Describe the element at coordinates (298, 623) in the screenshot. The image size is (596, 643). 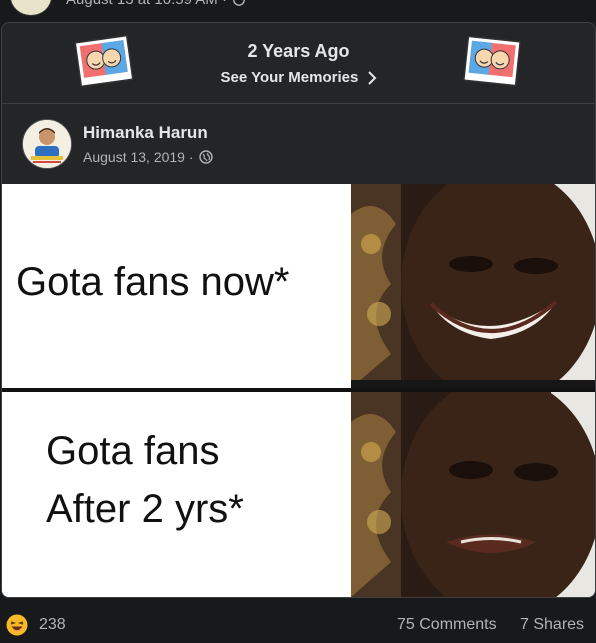
I see `post-footer: 238 75 Comments 7 Shares` at that location.